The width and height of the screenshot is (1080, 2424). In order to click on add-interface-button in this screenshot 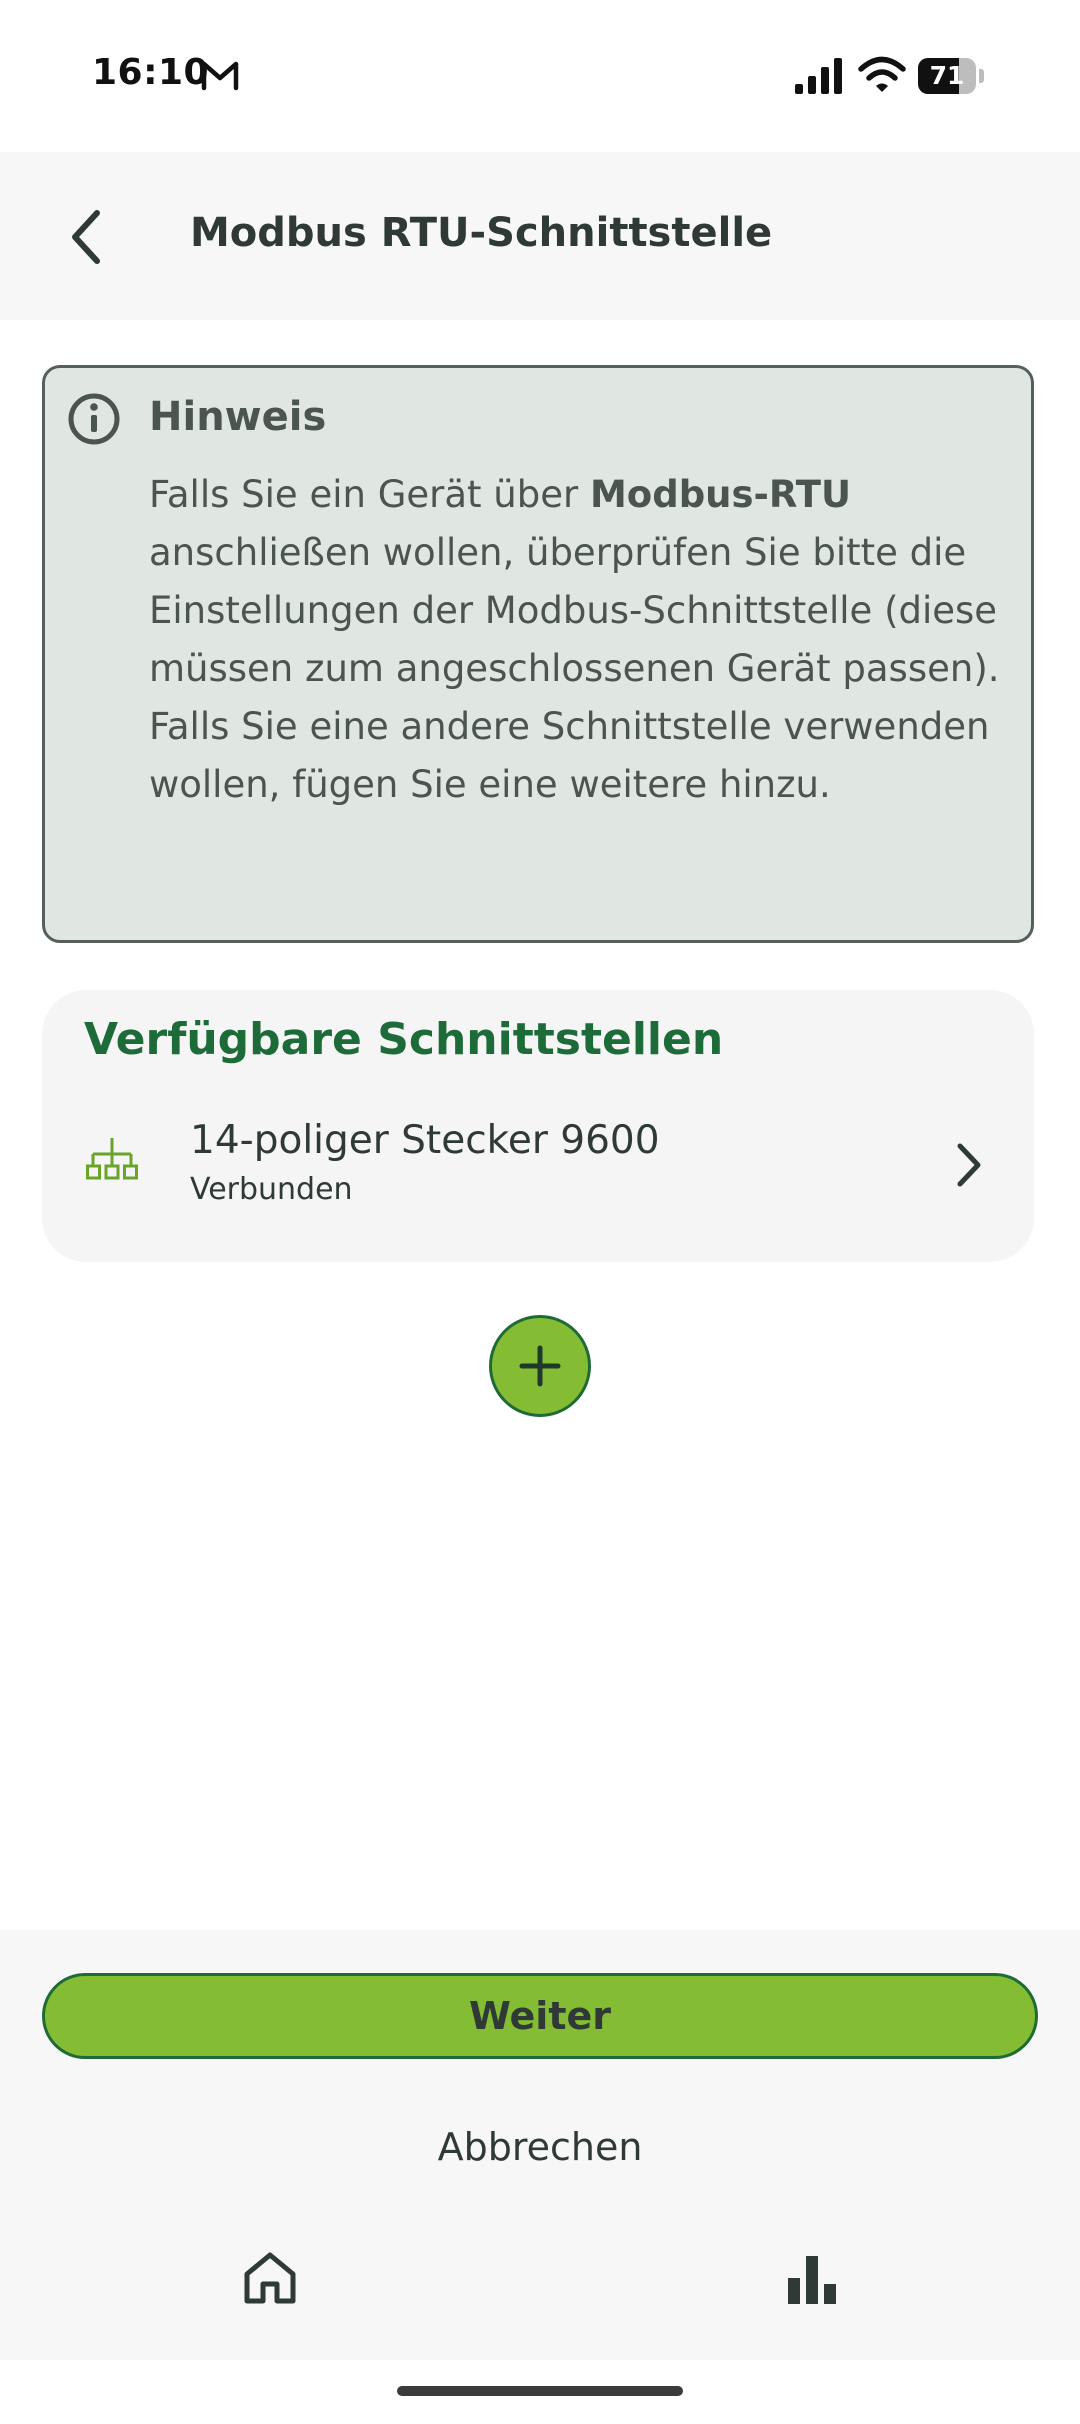, I will do `click(540, 1366)`.